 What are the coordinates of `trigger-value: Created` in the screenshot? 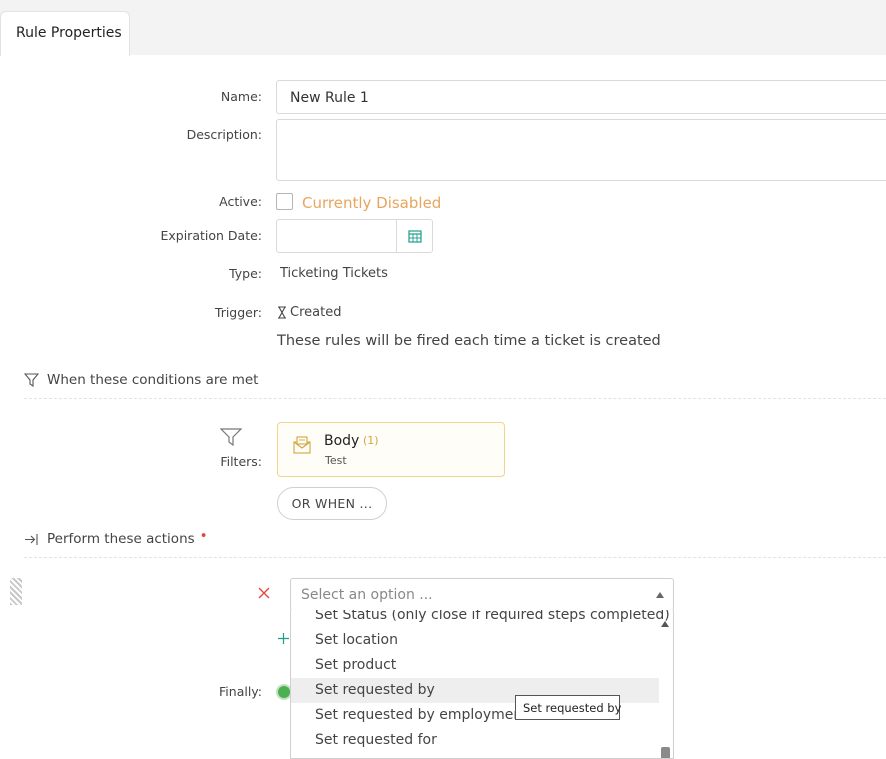 It's located at (316, 312).